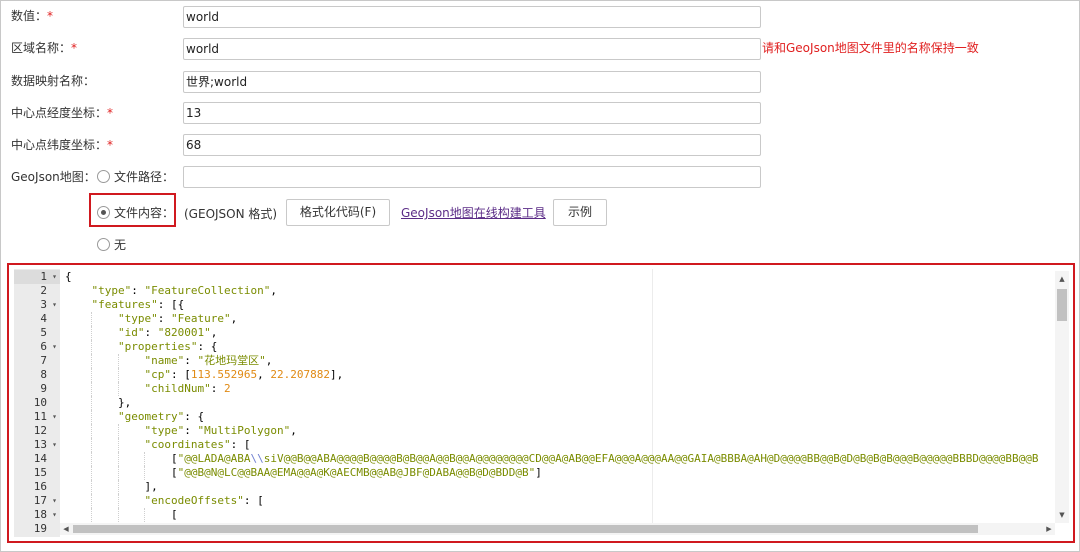  I want to click on line-number: 17 ▾, so click(37, 501).